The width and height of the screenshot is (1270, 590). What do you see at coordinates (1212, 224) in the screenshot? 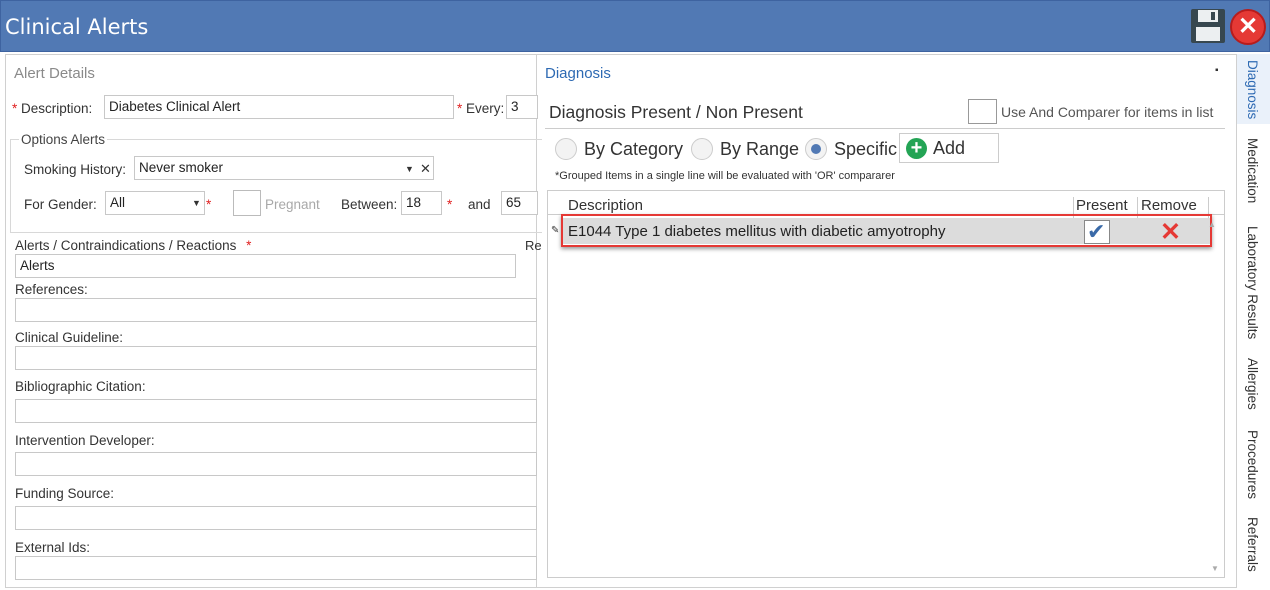
I see `scroll-up-icon: ▲` at bounding box center [1212, 224].